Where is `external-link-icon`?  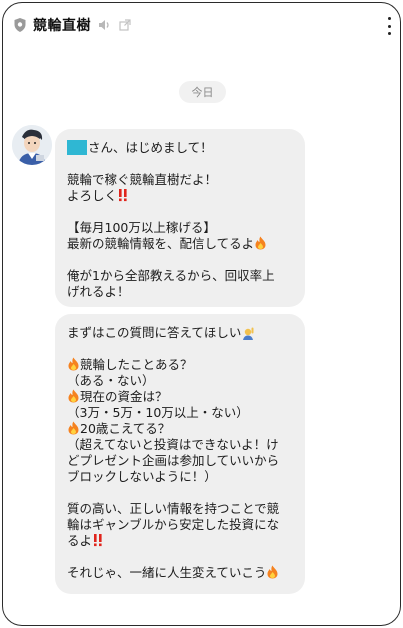 external-link-icon is located at coordinates (125, 25).